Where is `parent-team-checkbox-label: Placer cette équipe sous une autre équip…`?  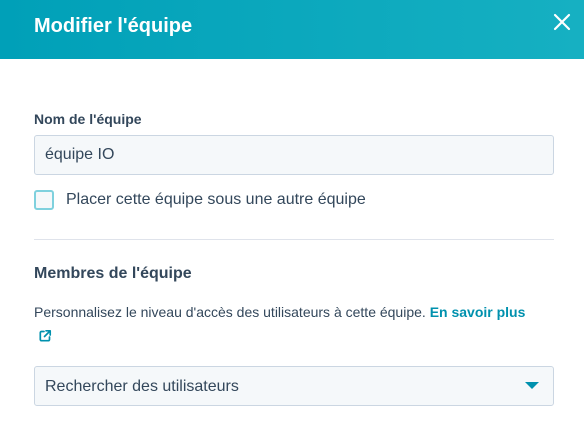 parent-team-checkbox-label: Placer cette équipe sous une autre équip… is located at coordinates (216, 200).